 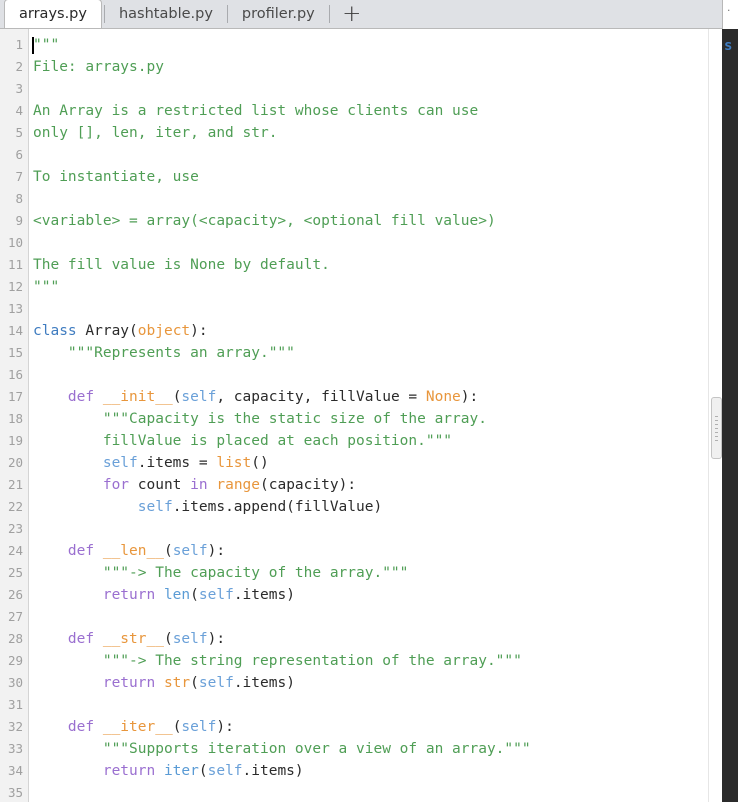 What do you see at coordinates (181, 771) in the screenshot?
I see `code-token: iter` at bounding box center [181, 771].